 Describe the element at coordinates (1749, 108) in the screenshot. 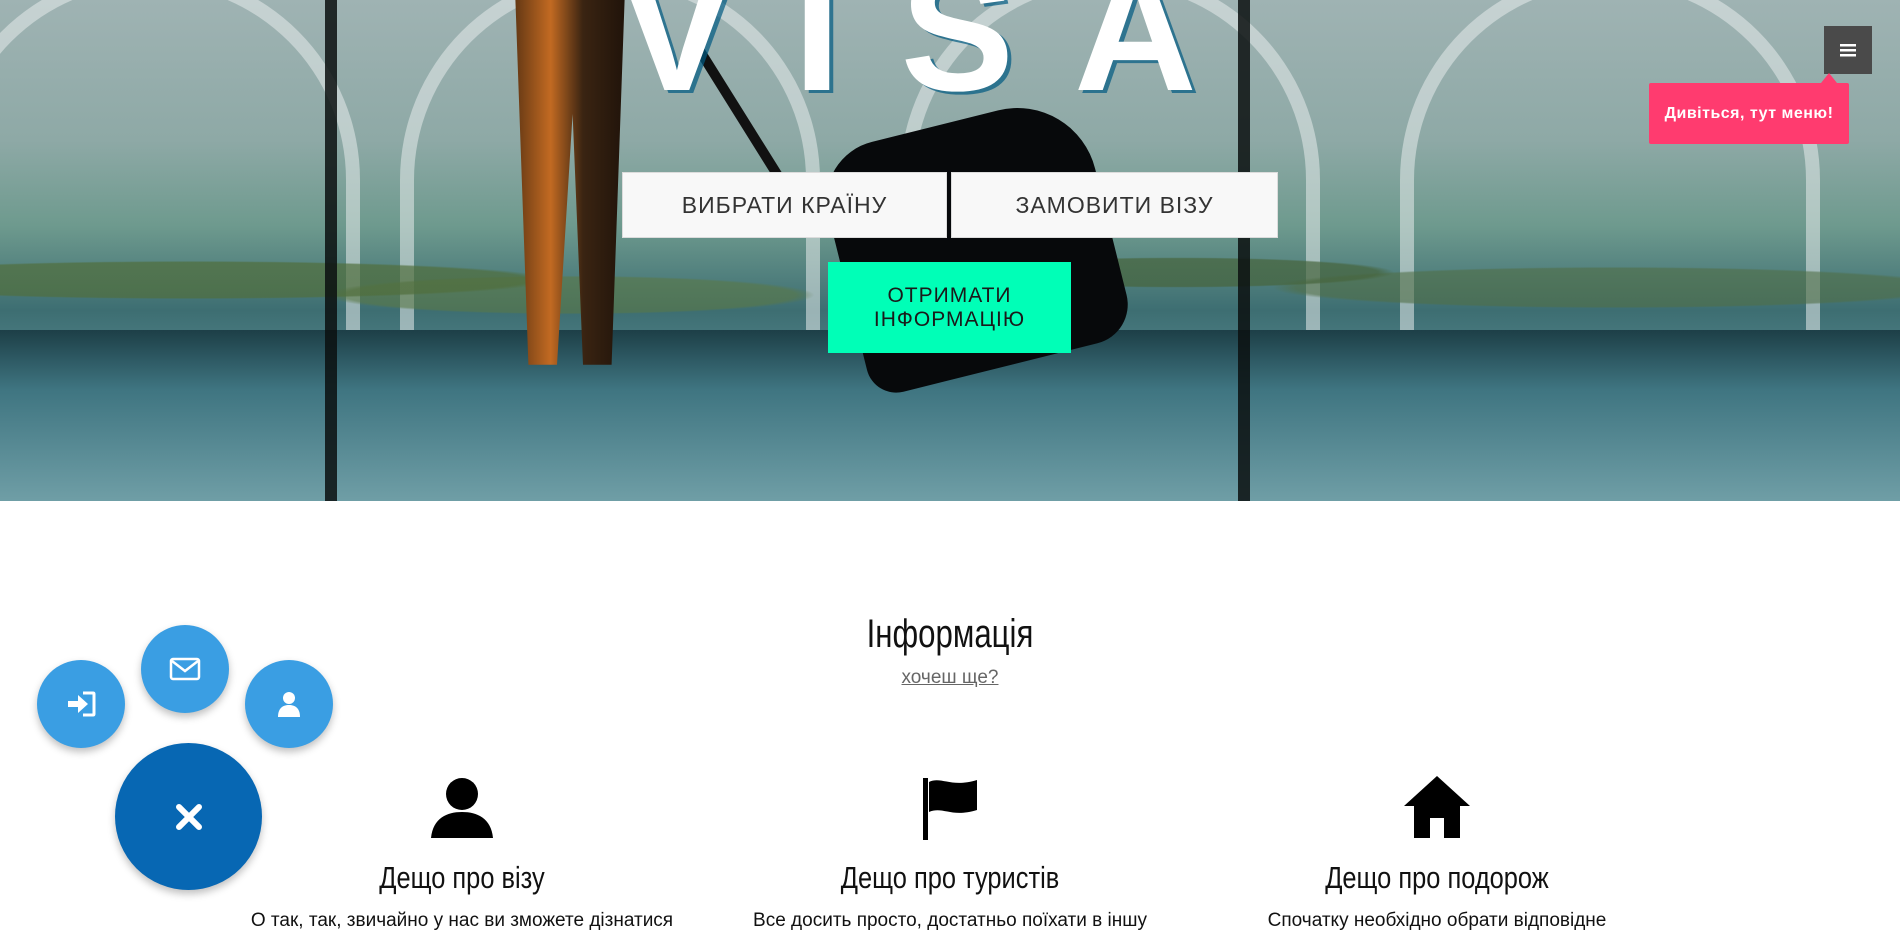

I see `menu-tooltip: Дивіться, тут меню!` at that location.